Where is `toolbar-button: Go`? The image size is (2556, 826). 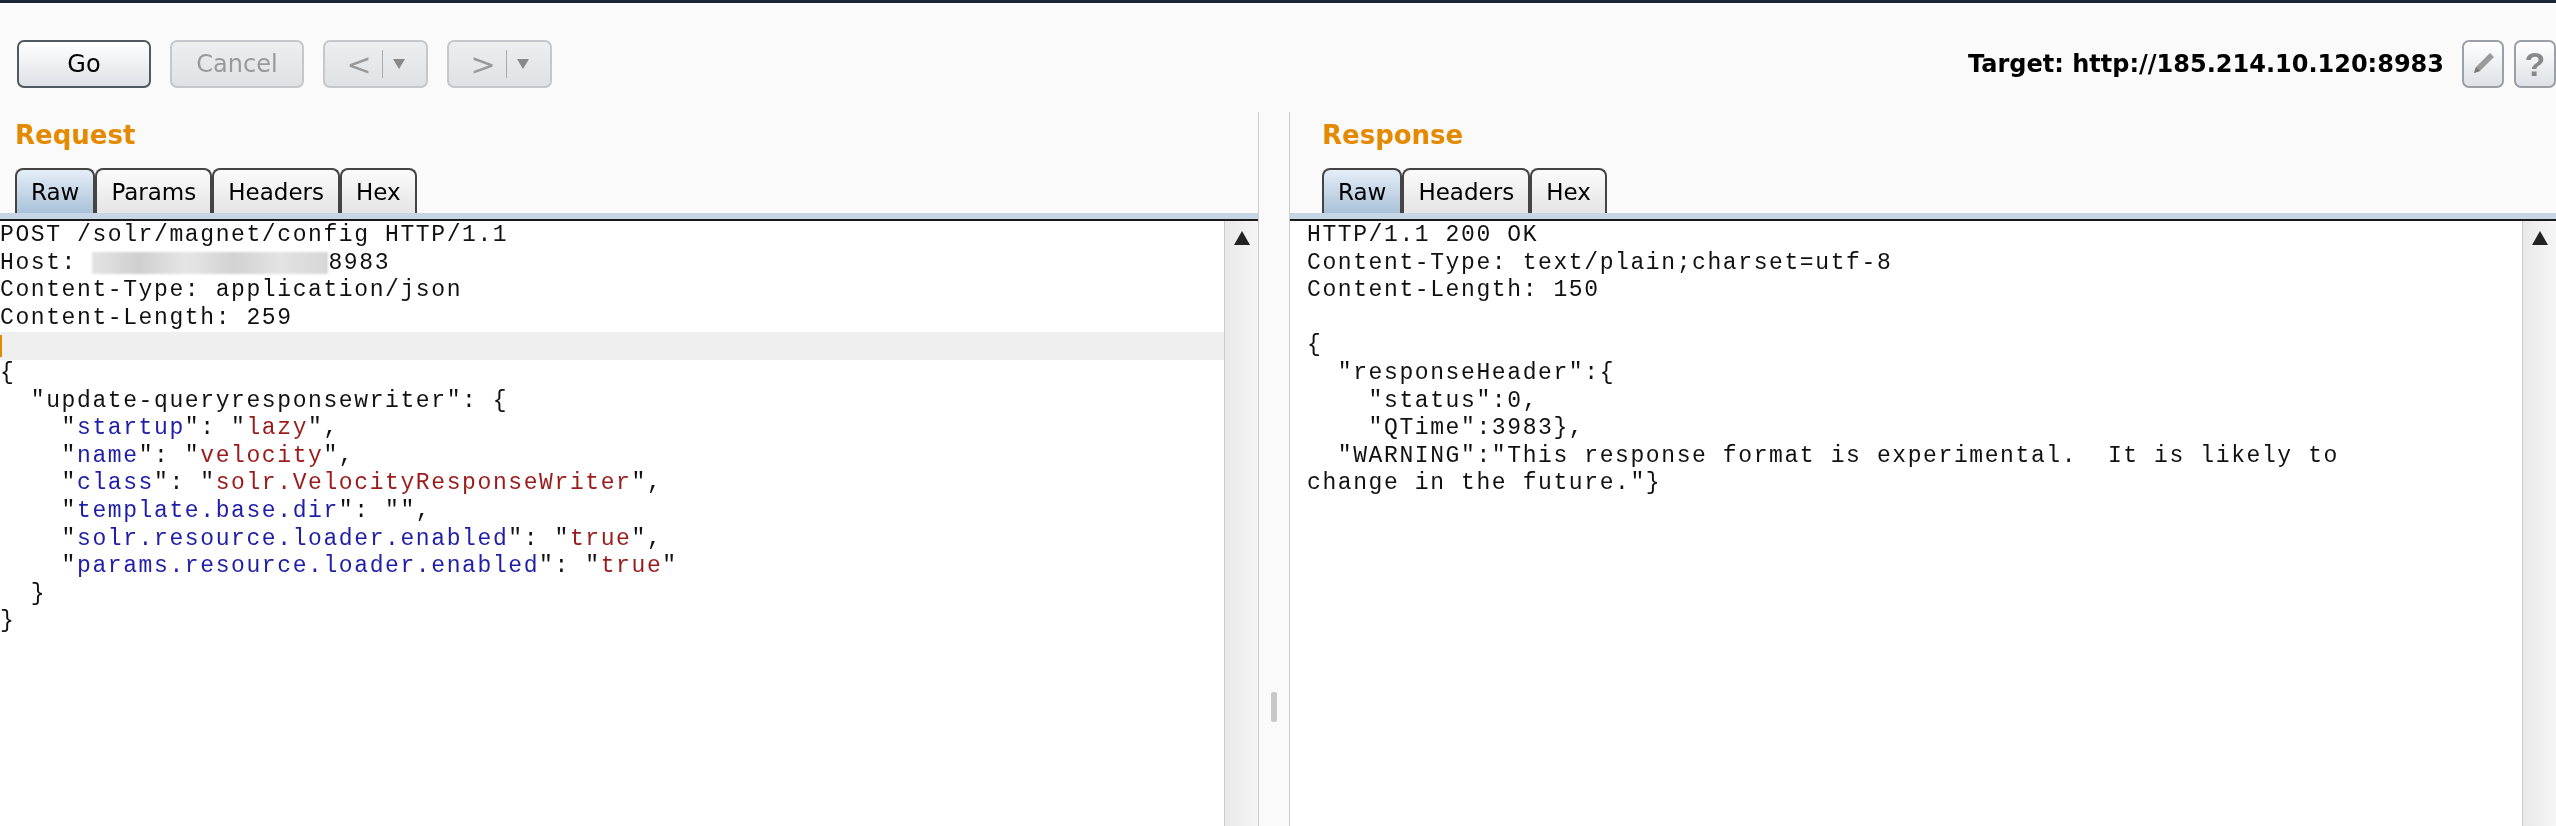
toolbar-button: Go is located at coordinates (84, 64).